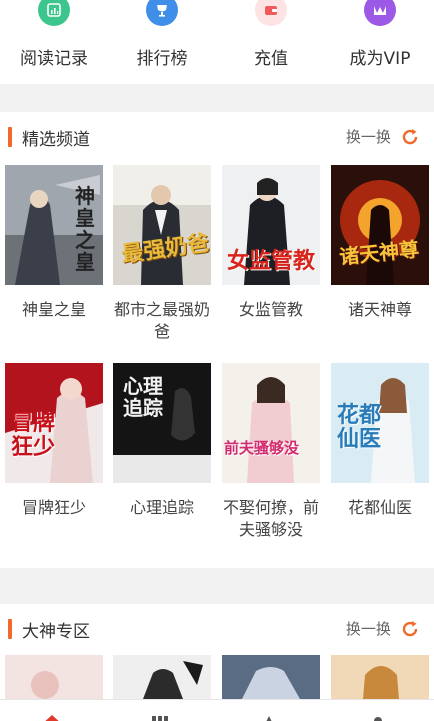  Describe the element at coordinates (162, 59) in the screenshot. I see `quick-entry-label: 排行榜` at that location.